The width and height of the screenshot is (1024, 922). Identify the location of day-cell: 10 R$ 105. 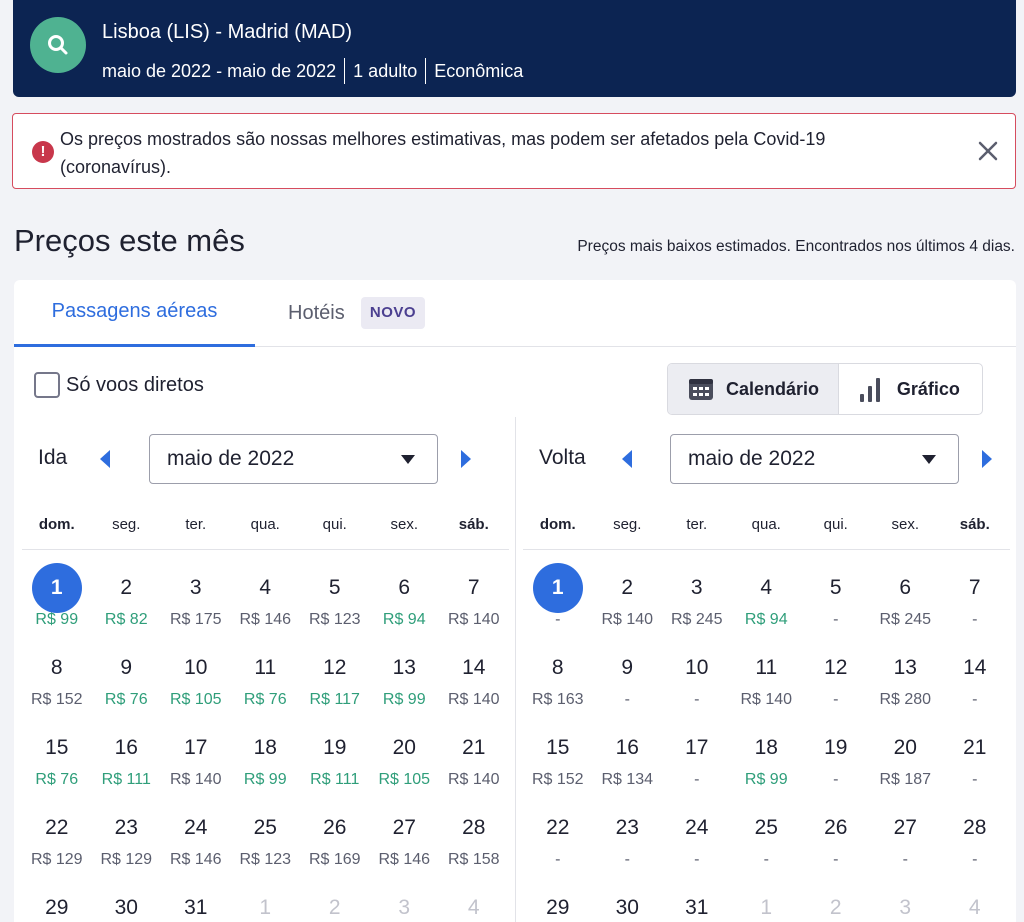
(196, 678).